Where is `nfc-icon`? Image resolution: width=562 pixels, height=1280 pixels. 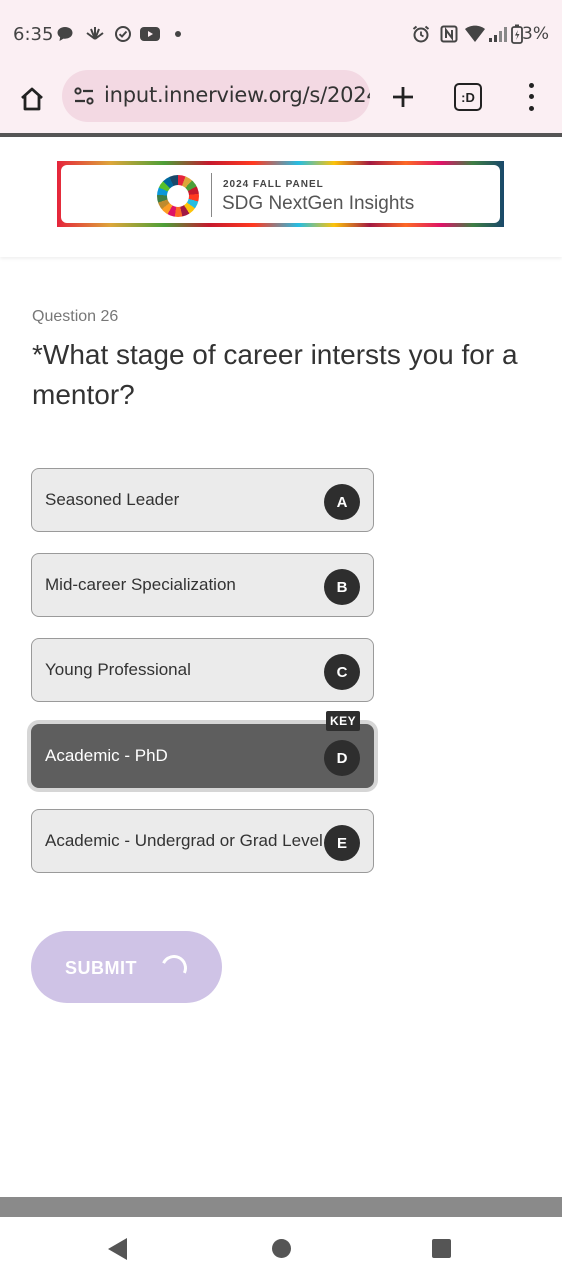
nfc-icon is located at coordinates (449, 34).